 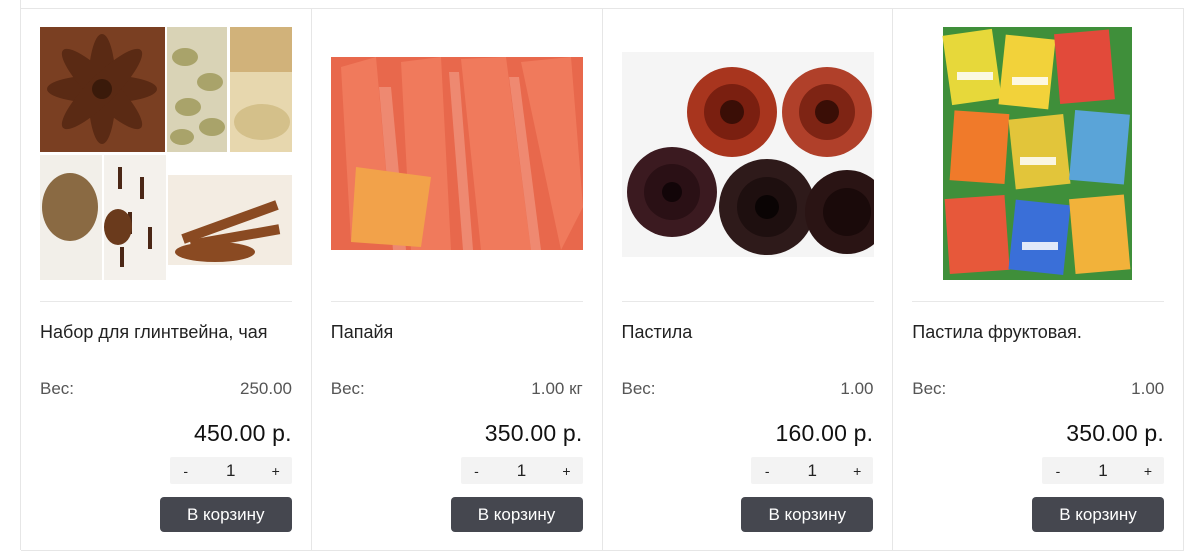 What do you see at coordinates (602, 4) in the screenshot?
I see `grid-top-edge` at bounding box center [602, 4].